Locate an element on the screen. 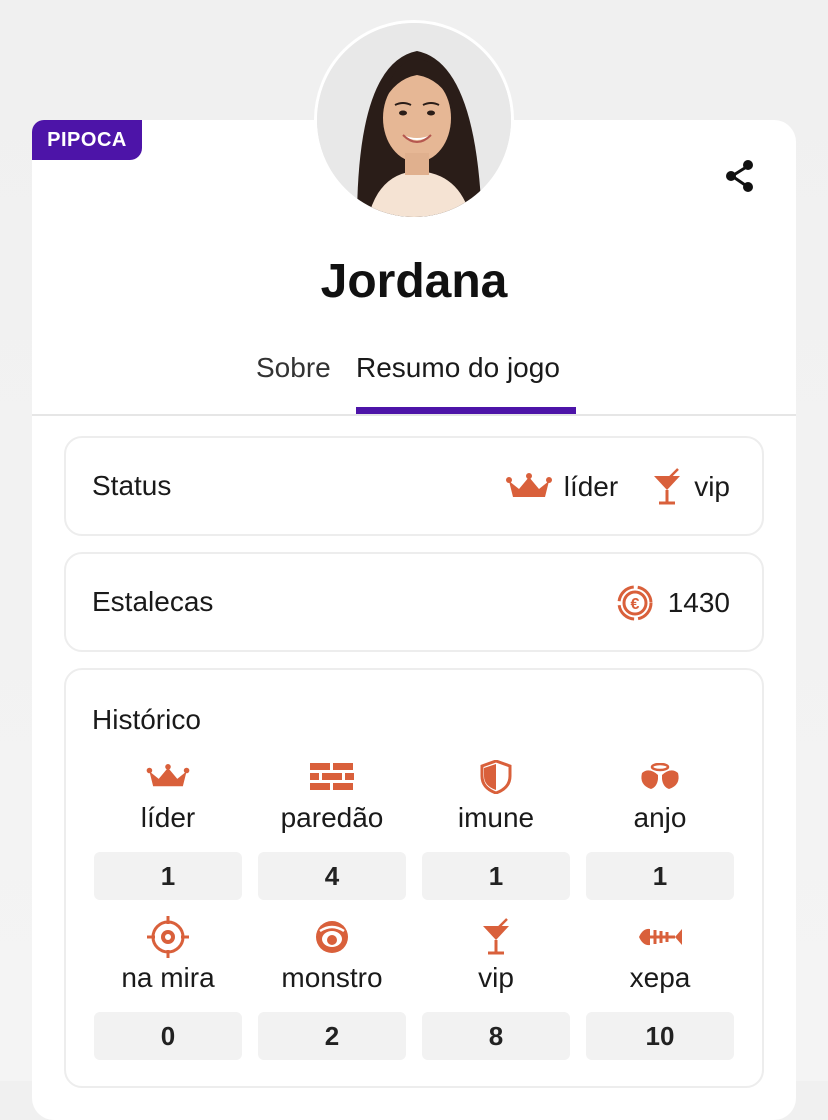  status-items: líder vip is located at coordinates (601, 487).